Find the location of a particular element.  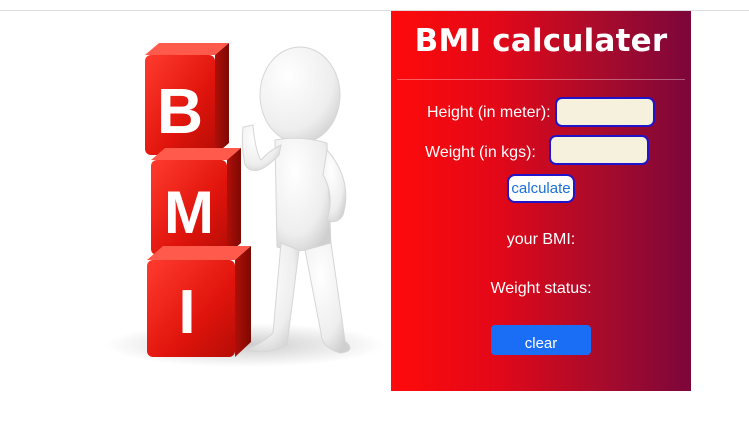

weight-status-label: Weight status: is located at coordinates (541, 288).